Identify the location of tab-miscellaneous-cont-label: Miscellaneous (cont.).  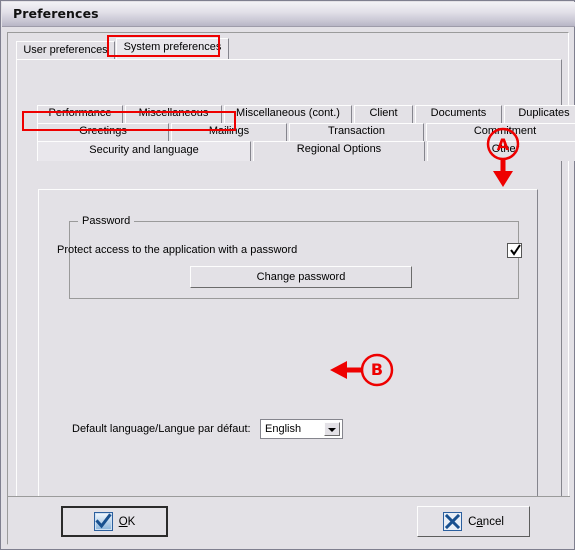
(288, 113).